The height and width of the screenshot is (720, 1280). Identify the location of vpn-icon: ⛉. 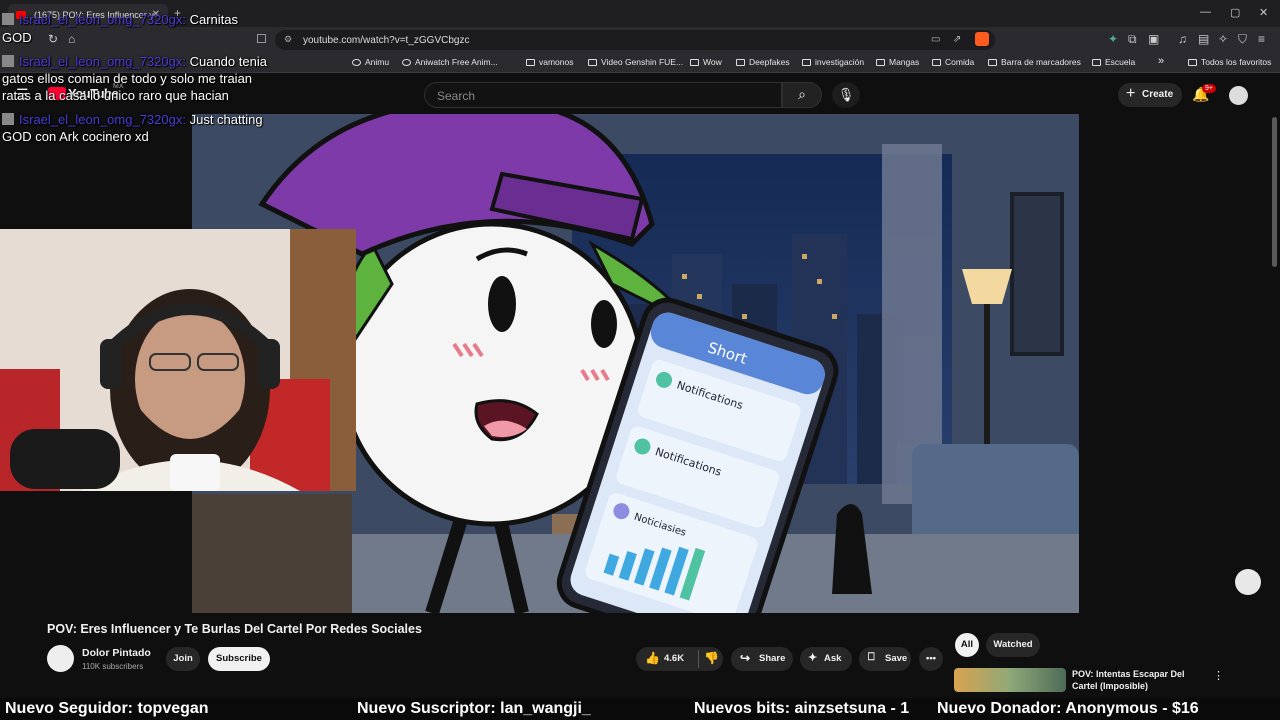
(1242, 39).